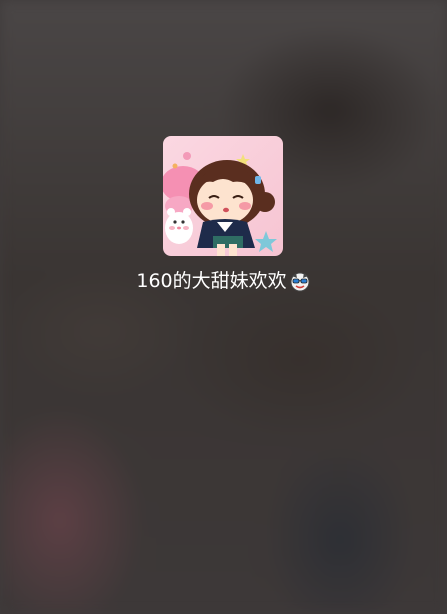 This screenshot has height=614, width=447. I want to click on profile-avatar, so click(223, 196).